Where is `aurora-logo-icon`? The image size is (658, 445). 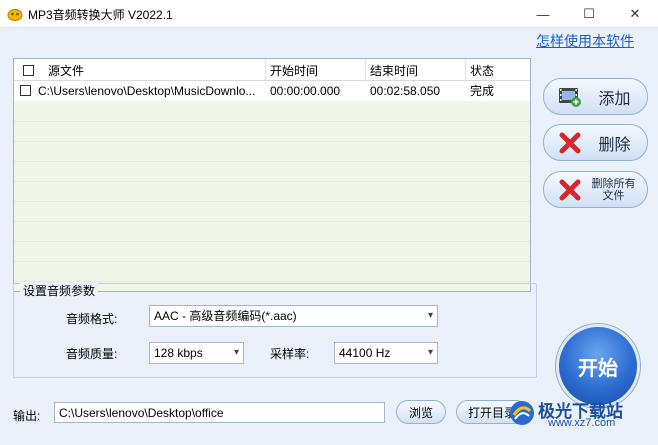
aurora-logo-icon is located at coordinates (522, 413).